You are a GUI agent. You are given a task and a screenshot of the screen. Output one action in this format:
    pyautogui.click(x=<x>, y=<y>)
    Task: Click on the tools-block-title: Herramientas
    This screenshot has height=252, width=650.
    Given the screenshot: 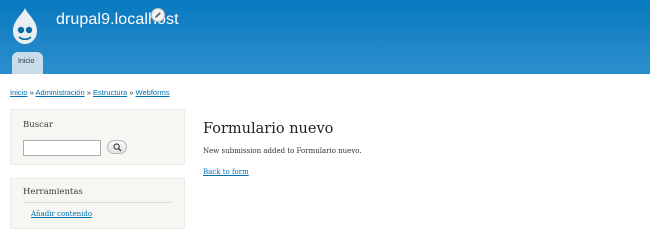 What is the action you would take?
    pyautogui.click(x=53, y=192)
    